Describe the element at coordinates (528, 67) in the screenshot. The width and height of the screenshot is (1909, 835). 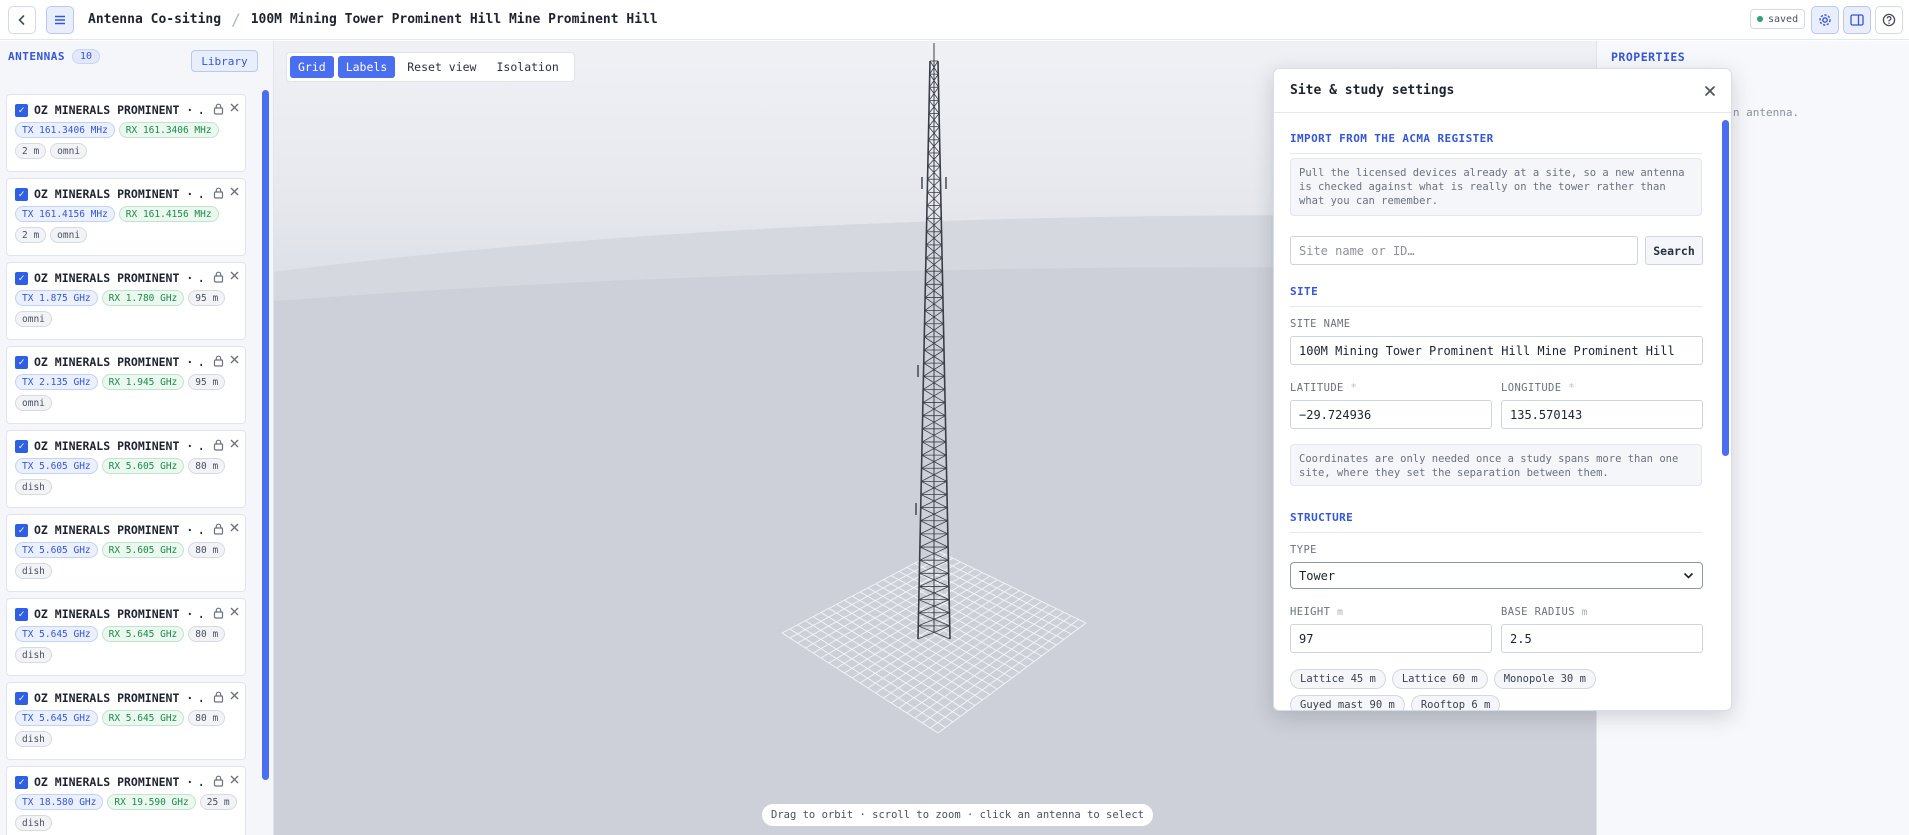
I see `isolation-button: Isolation` at that location.